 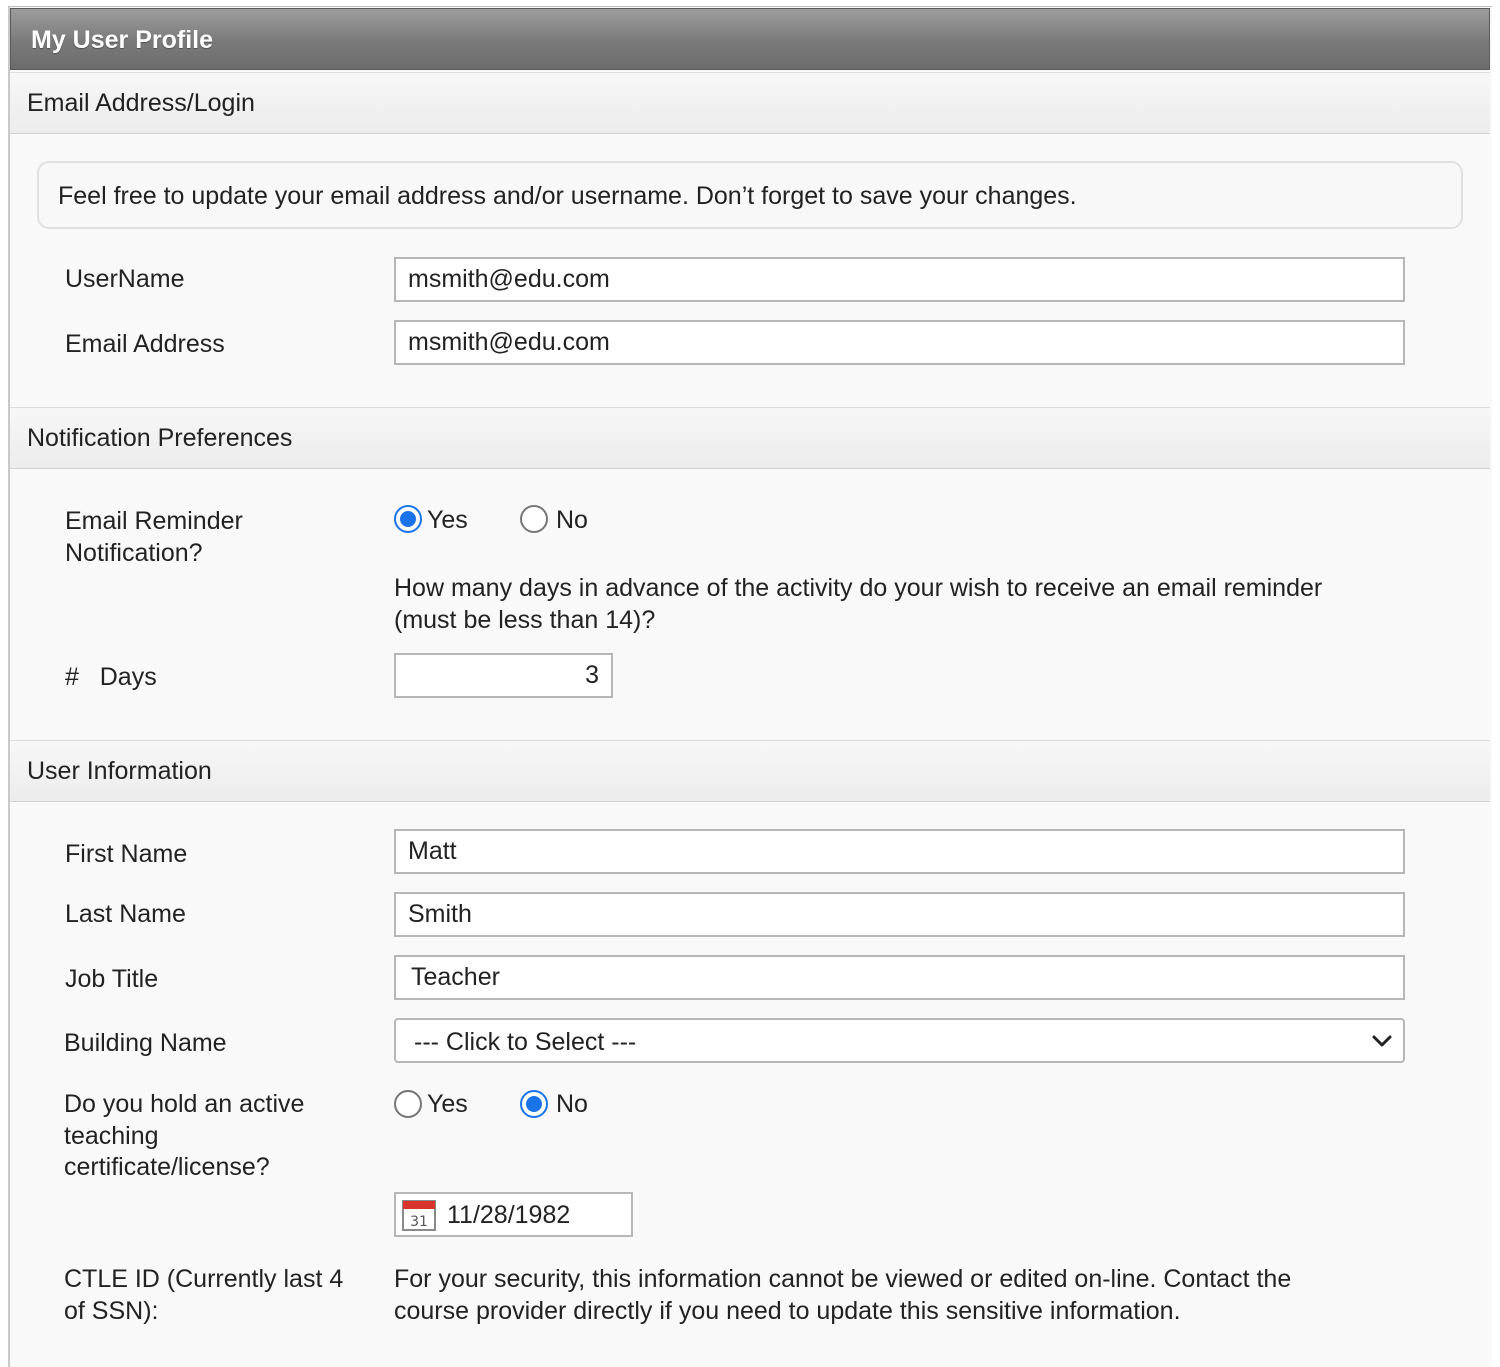 I want to click on job-title-input, so click(x=899, y=977).